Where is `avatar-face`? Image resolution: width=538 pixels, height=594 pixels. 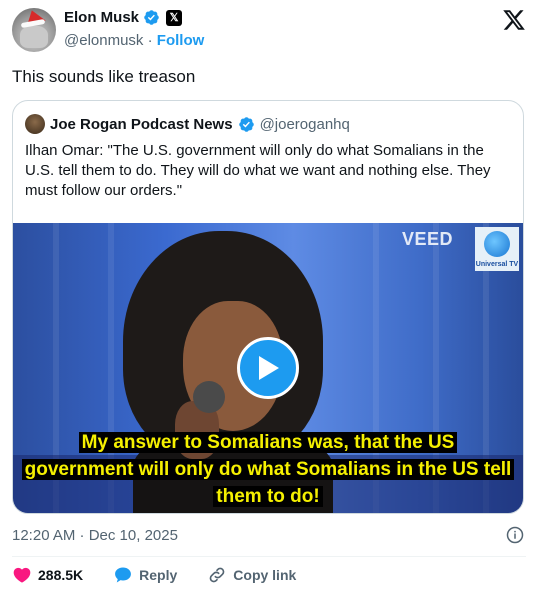
avatar-face is located at coordinates (34, 37).